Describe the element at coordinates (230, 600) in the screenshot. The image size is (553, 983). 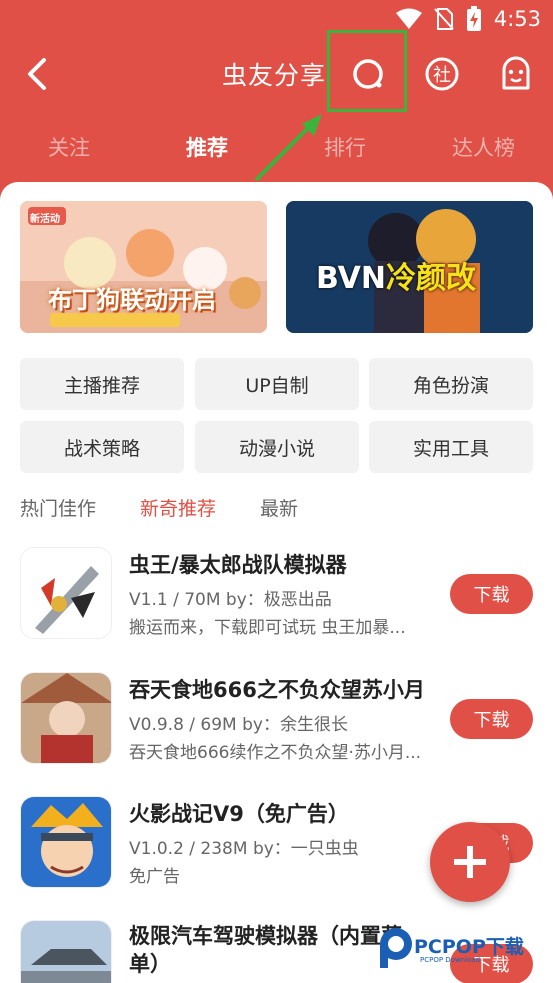
I see `app-meta: V1.1 / 70M by：极恶出品` at that location.